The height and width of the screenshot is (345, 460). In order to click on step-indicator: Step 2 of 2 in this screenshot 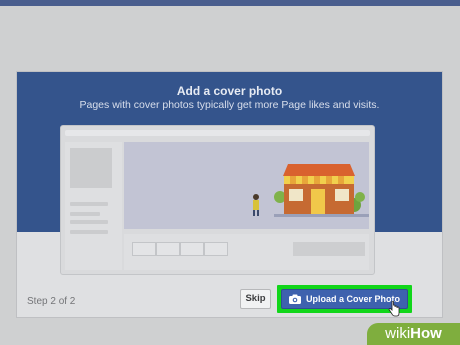, I will do `click(51, 301)`.